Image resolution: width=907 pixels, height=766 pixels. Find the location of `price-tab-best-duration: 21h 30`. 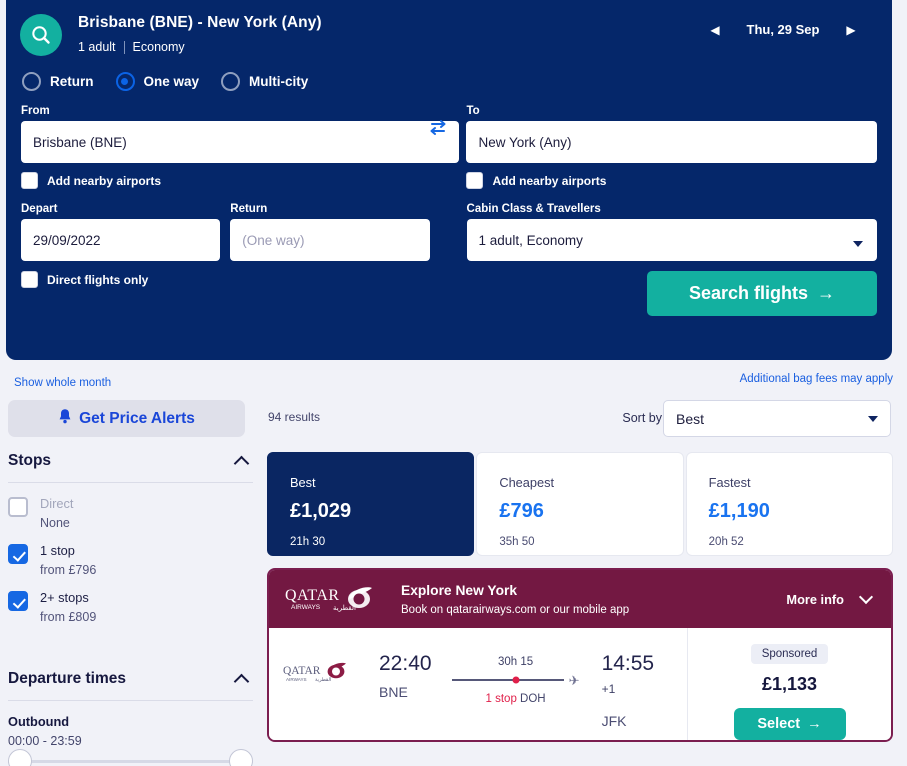

price-tab-best-duration: 21h 30 is located at coordinates (308, 542).